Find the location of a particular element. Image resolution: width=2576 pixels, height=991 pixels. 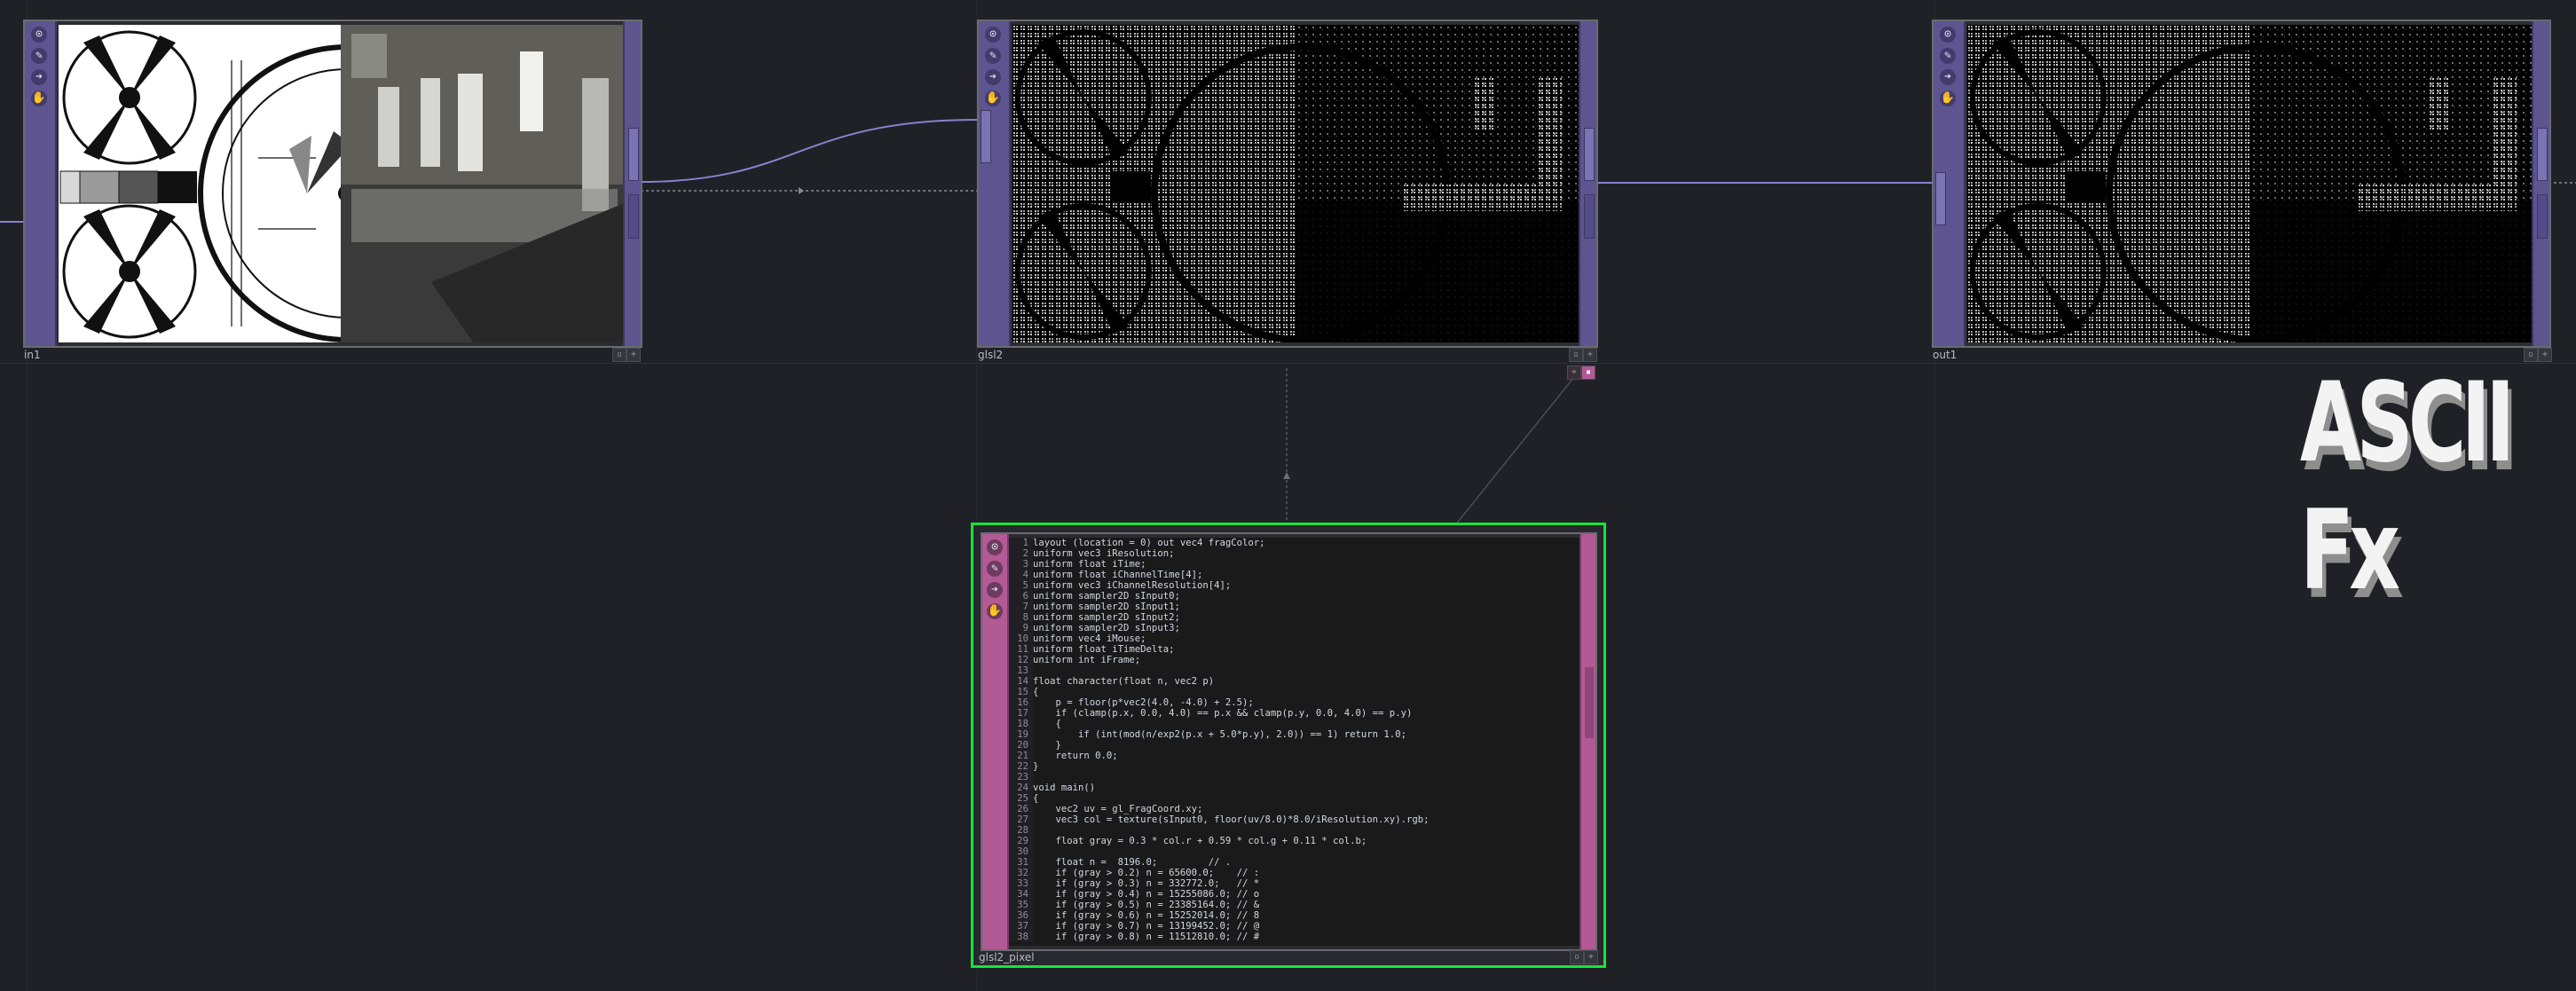

line-number: 2 is located at coordinates (1021, 553).